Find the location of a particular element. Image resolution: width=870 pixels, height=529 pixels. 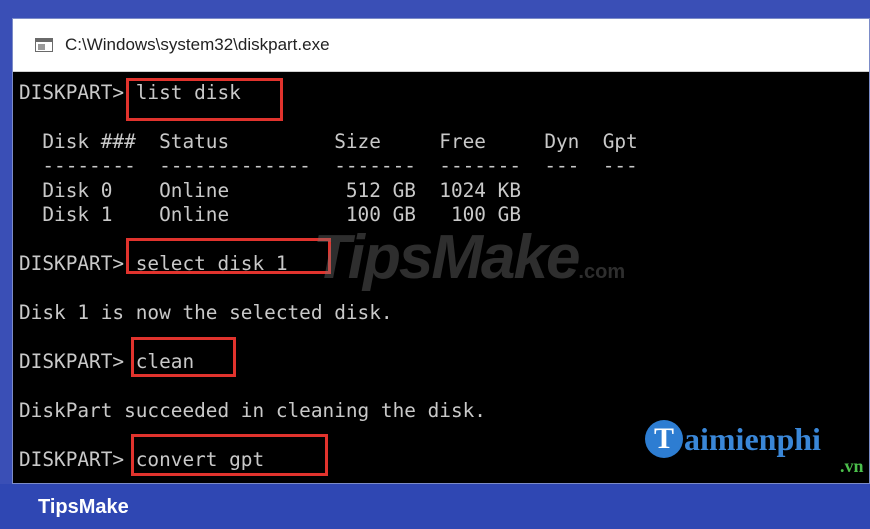

highlight-convert-gpt is located at coordinates (229, 455).